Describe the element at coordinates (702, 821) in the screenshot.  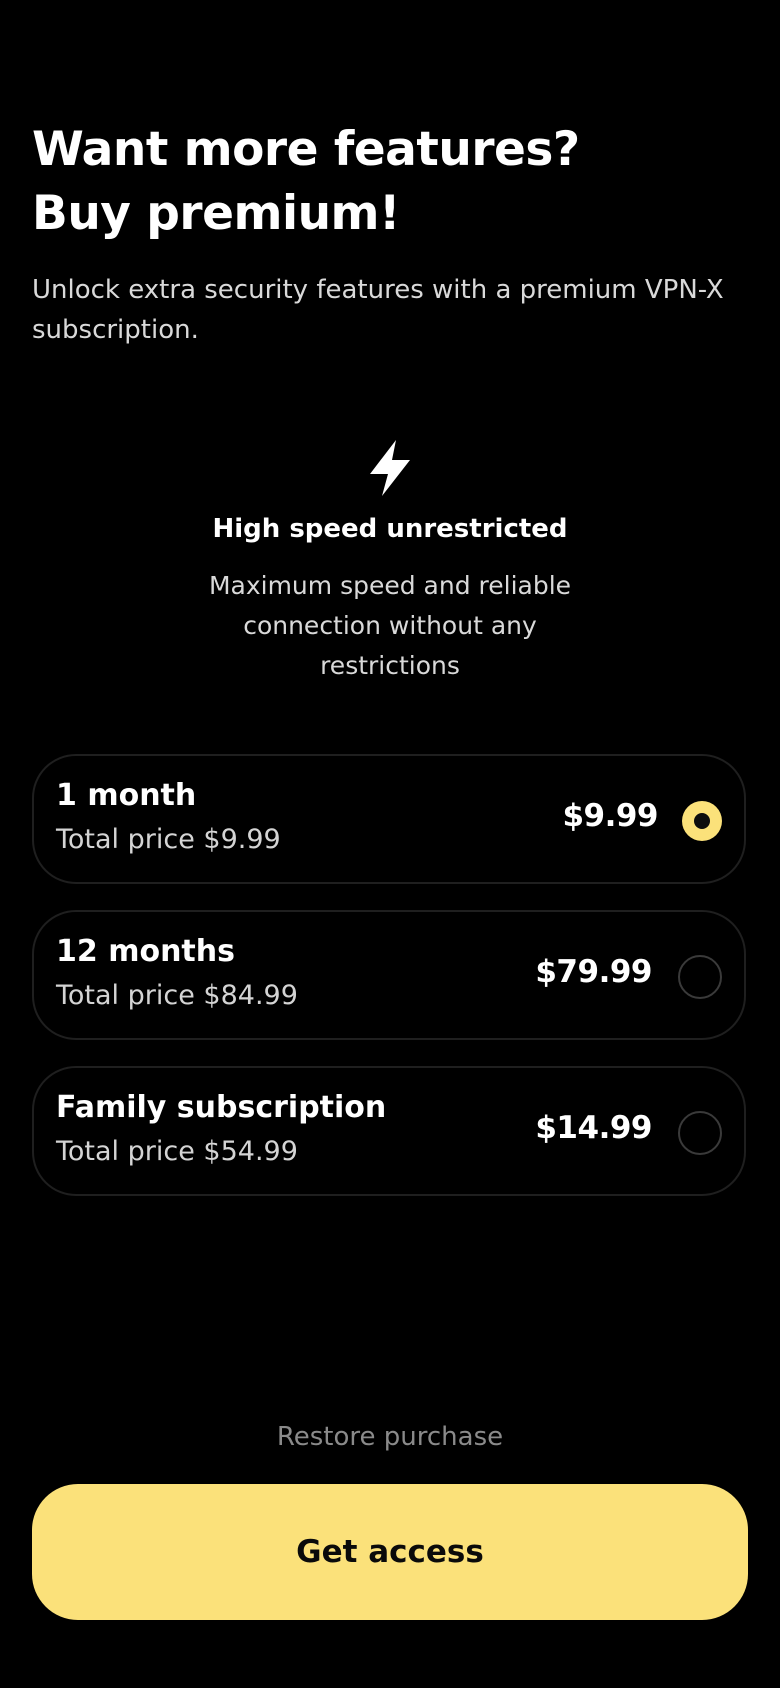
I see `plan-radio-selected` at that location.